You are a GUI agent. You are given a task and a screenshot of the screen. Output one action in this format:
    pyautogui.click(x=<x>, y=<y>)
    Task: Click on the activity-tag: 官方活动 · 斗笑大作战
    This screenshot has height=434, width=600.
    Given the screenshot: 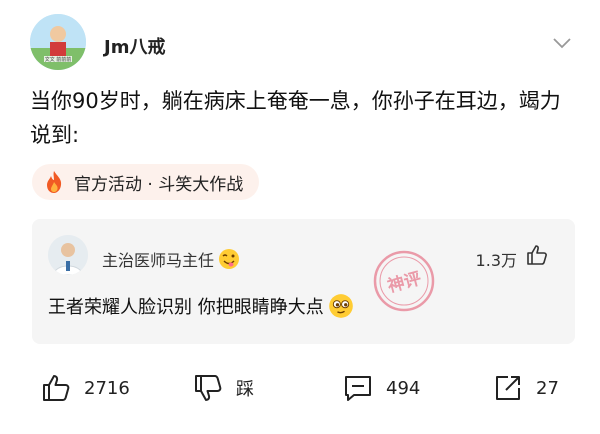 What is the action you would take?
    pyautogui.click(x=146, y=182)
    